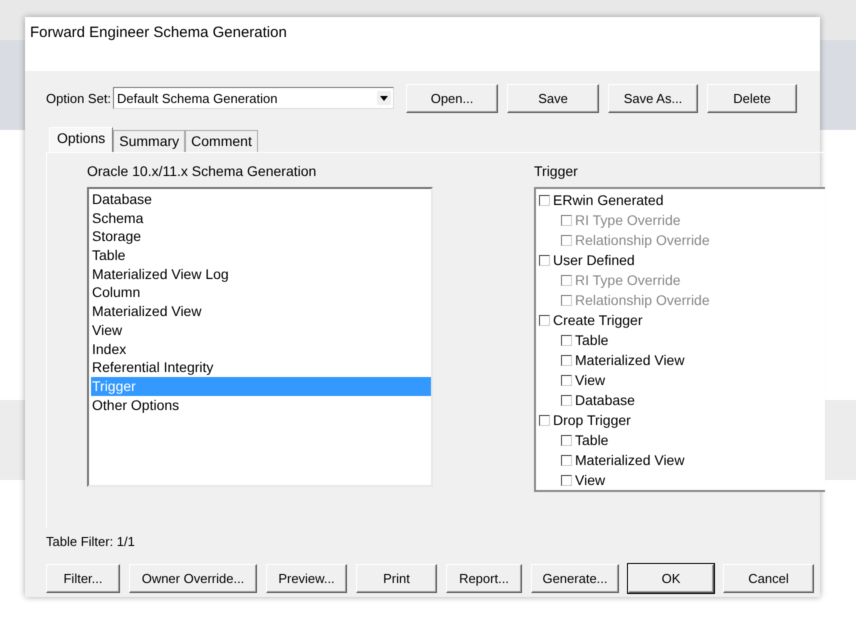 This screenshot has width=856, height=619. Describe the element at coordinates (149, 141) in the screenshot. I see `tab: Summary` at that location.